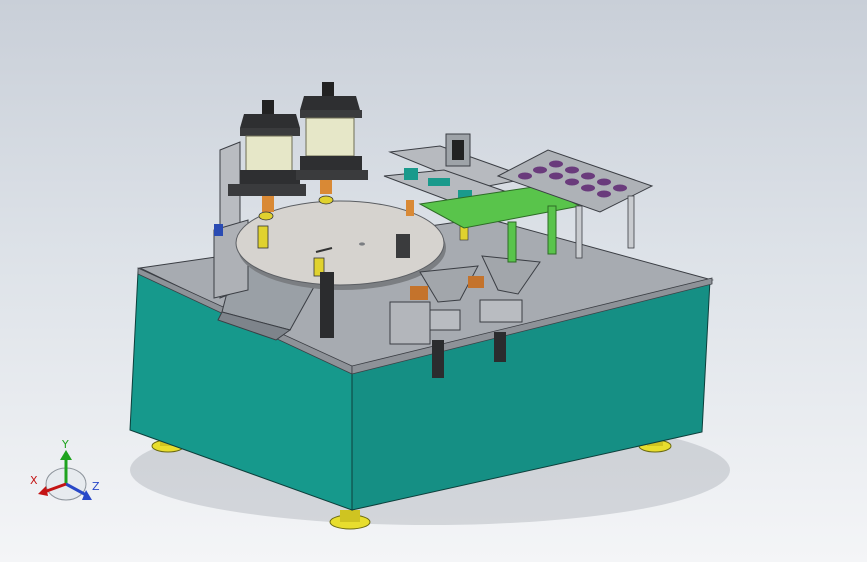  I want to click on y-axis-arrowhead, so click(66, 455).